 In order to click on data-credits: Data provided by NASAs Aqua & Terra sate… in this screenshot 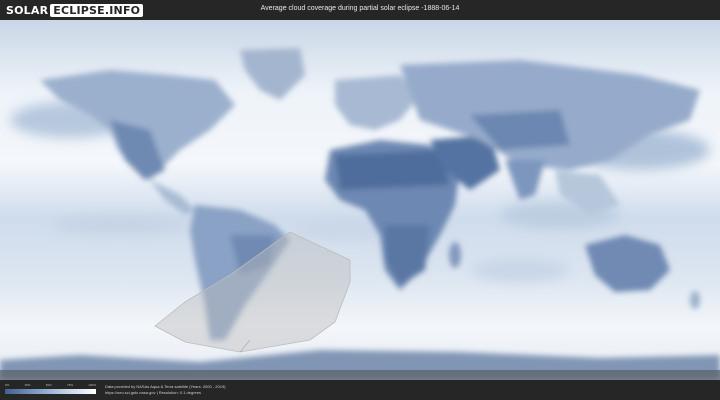, I will do `click(165, 390)`.